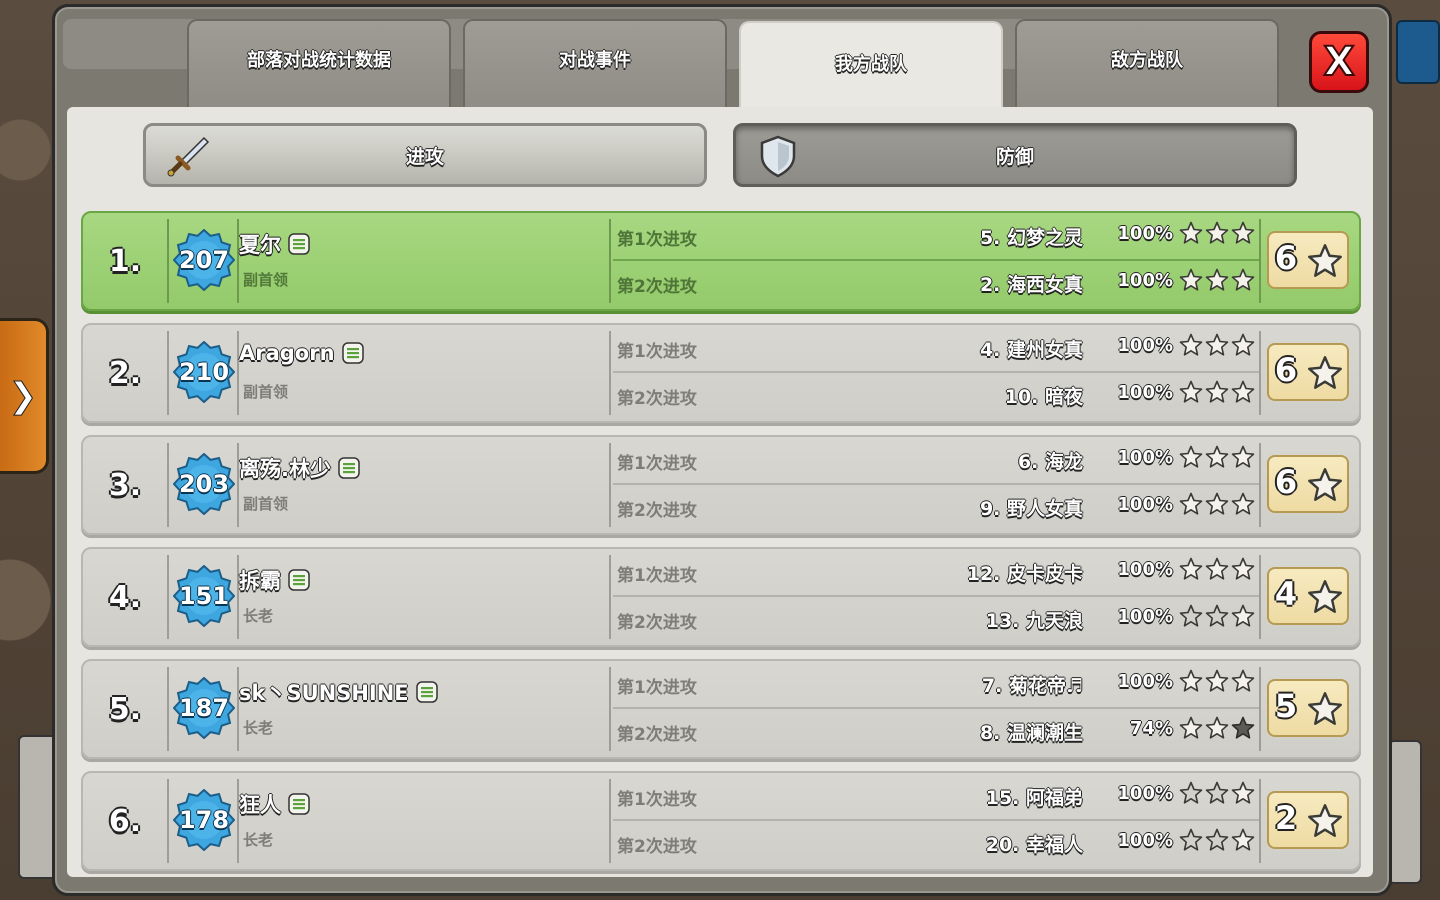  What do you see at coordinates (1015, 155) in the screenshot?
I see `defense-filter-button: 防御` at bounding box center [1015, 155].